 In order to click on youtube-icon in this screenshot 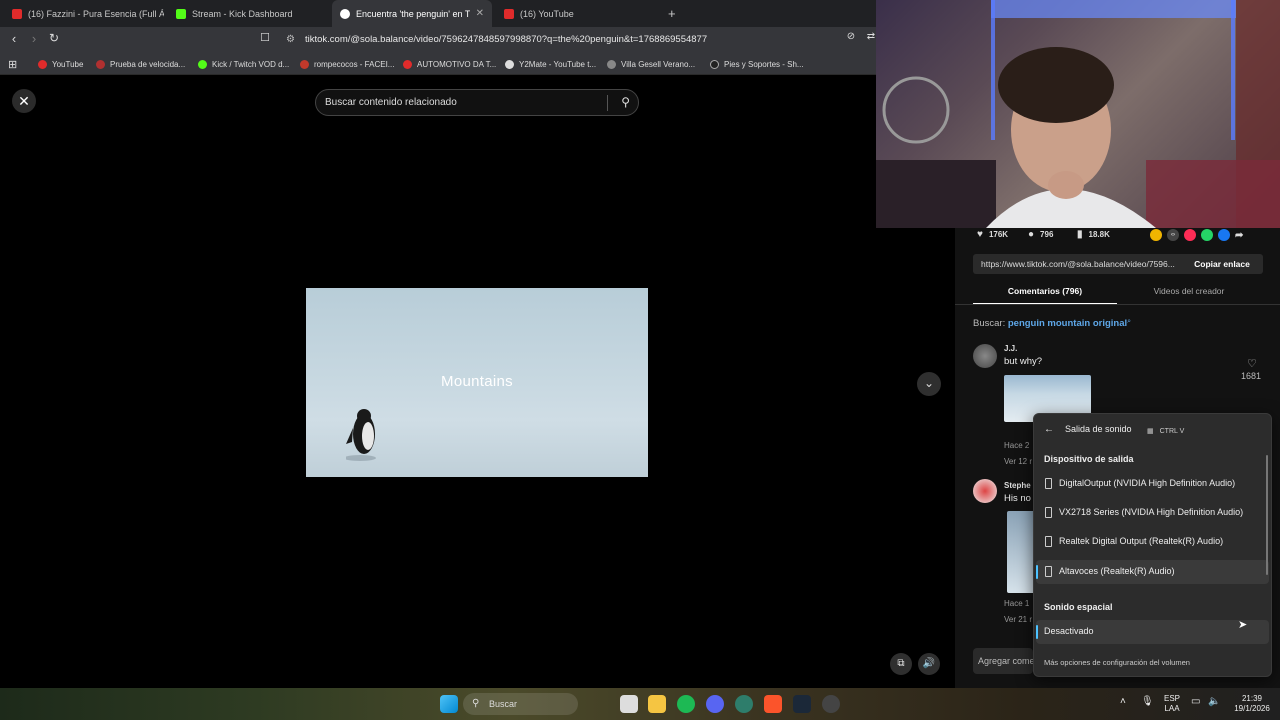, I will do `click(42, 64)`.